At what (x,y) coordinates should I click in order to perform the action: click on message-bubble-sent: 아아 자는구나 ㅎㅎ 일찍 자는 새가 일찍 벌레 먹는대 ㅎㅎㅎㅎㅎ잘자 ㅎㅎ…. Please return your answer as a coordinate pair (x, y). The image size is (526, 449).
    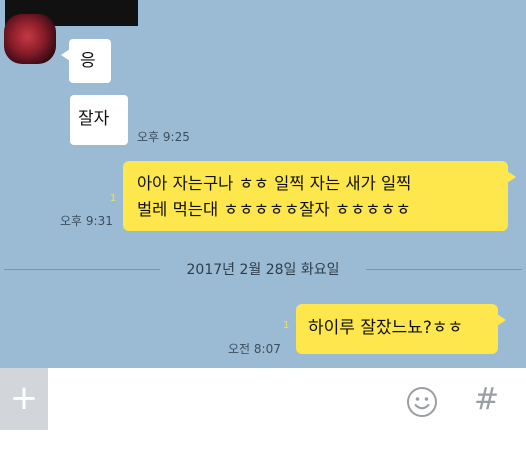
    Looking at the image, I should click on (319, 196).